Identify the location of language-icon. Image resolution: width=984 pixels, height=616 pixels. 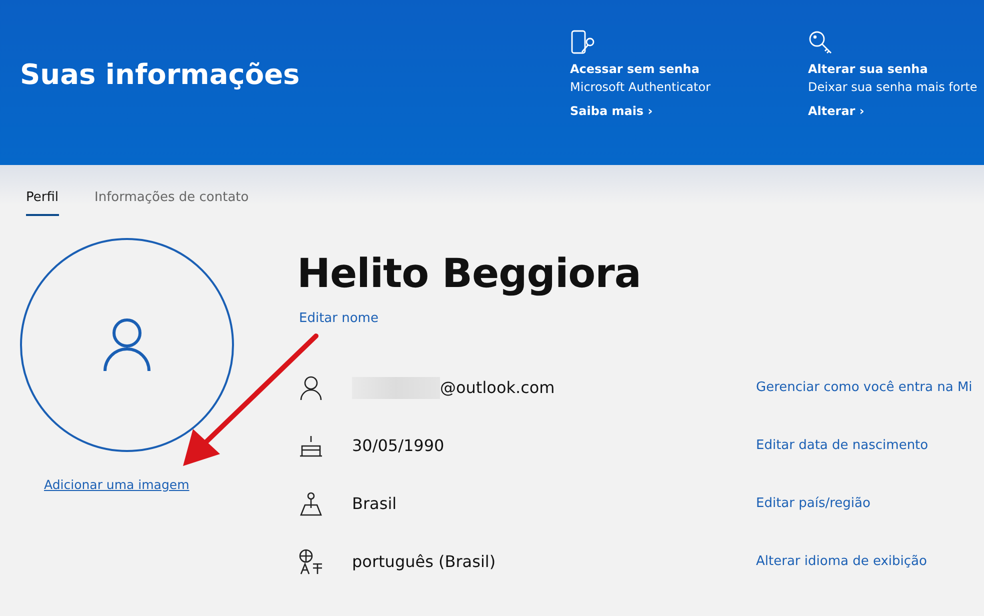
(311, 562).